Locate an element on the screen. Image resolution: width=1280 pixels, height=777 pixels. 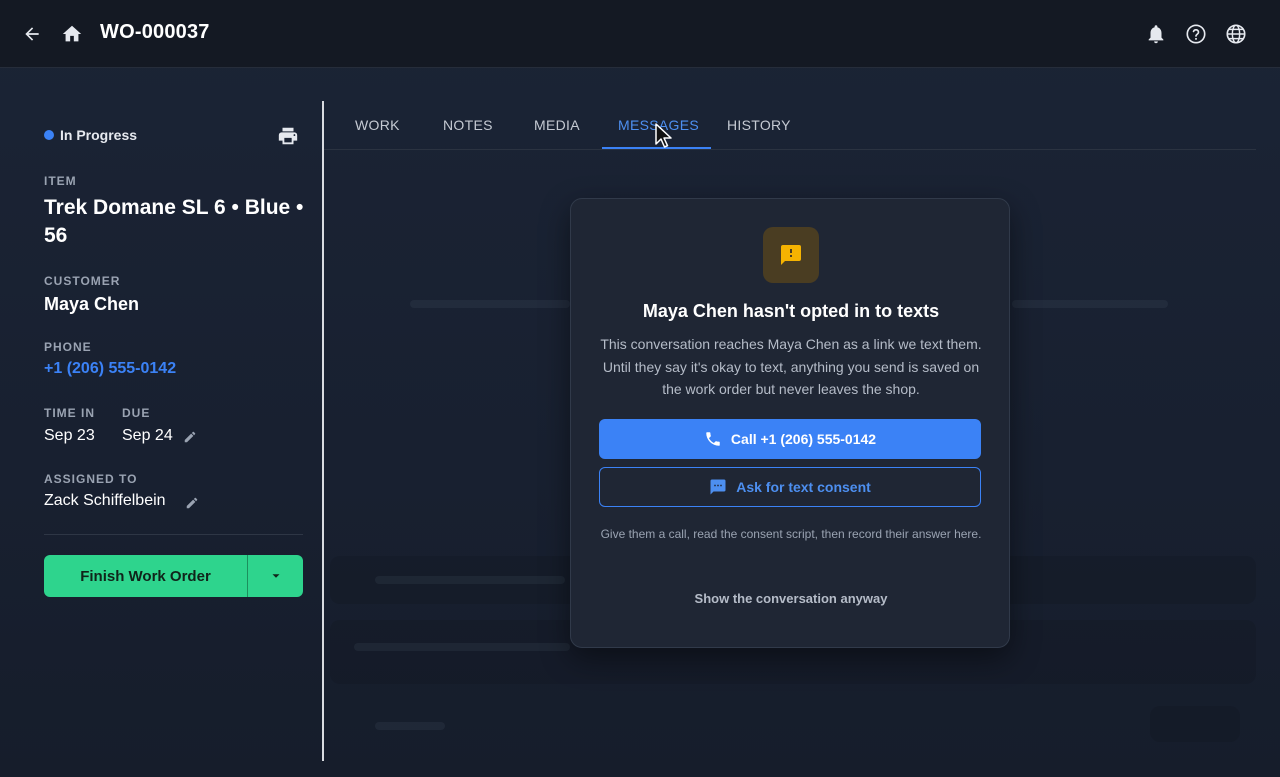
printer-icon is located at coordinates (288, 136).